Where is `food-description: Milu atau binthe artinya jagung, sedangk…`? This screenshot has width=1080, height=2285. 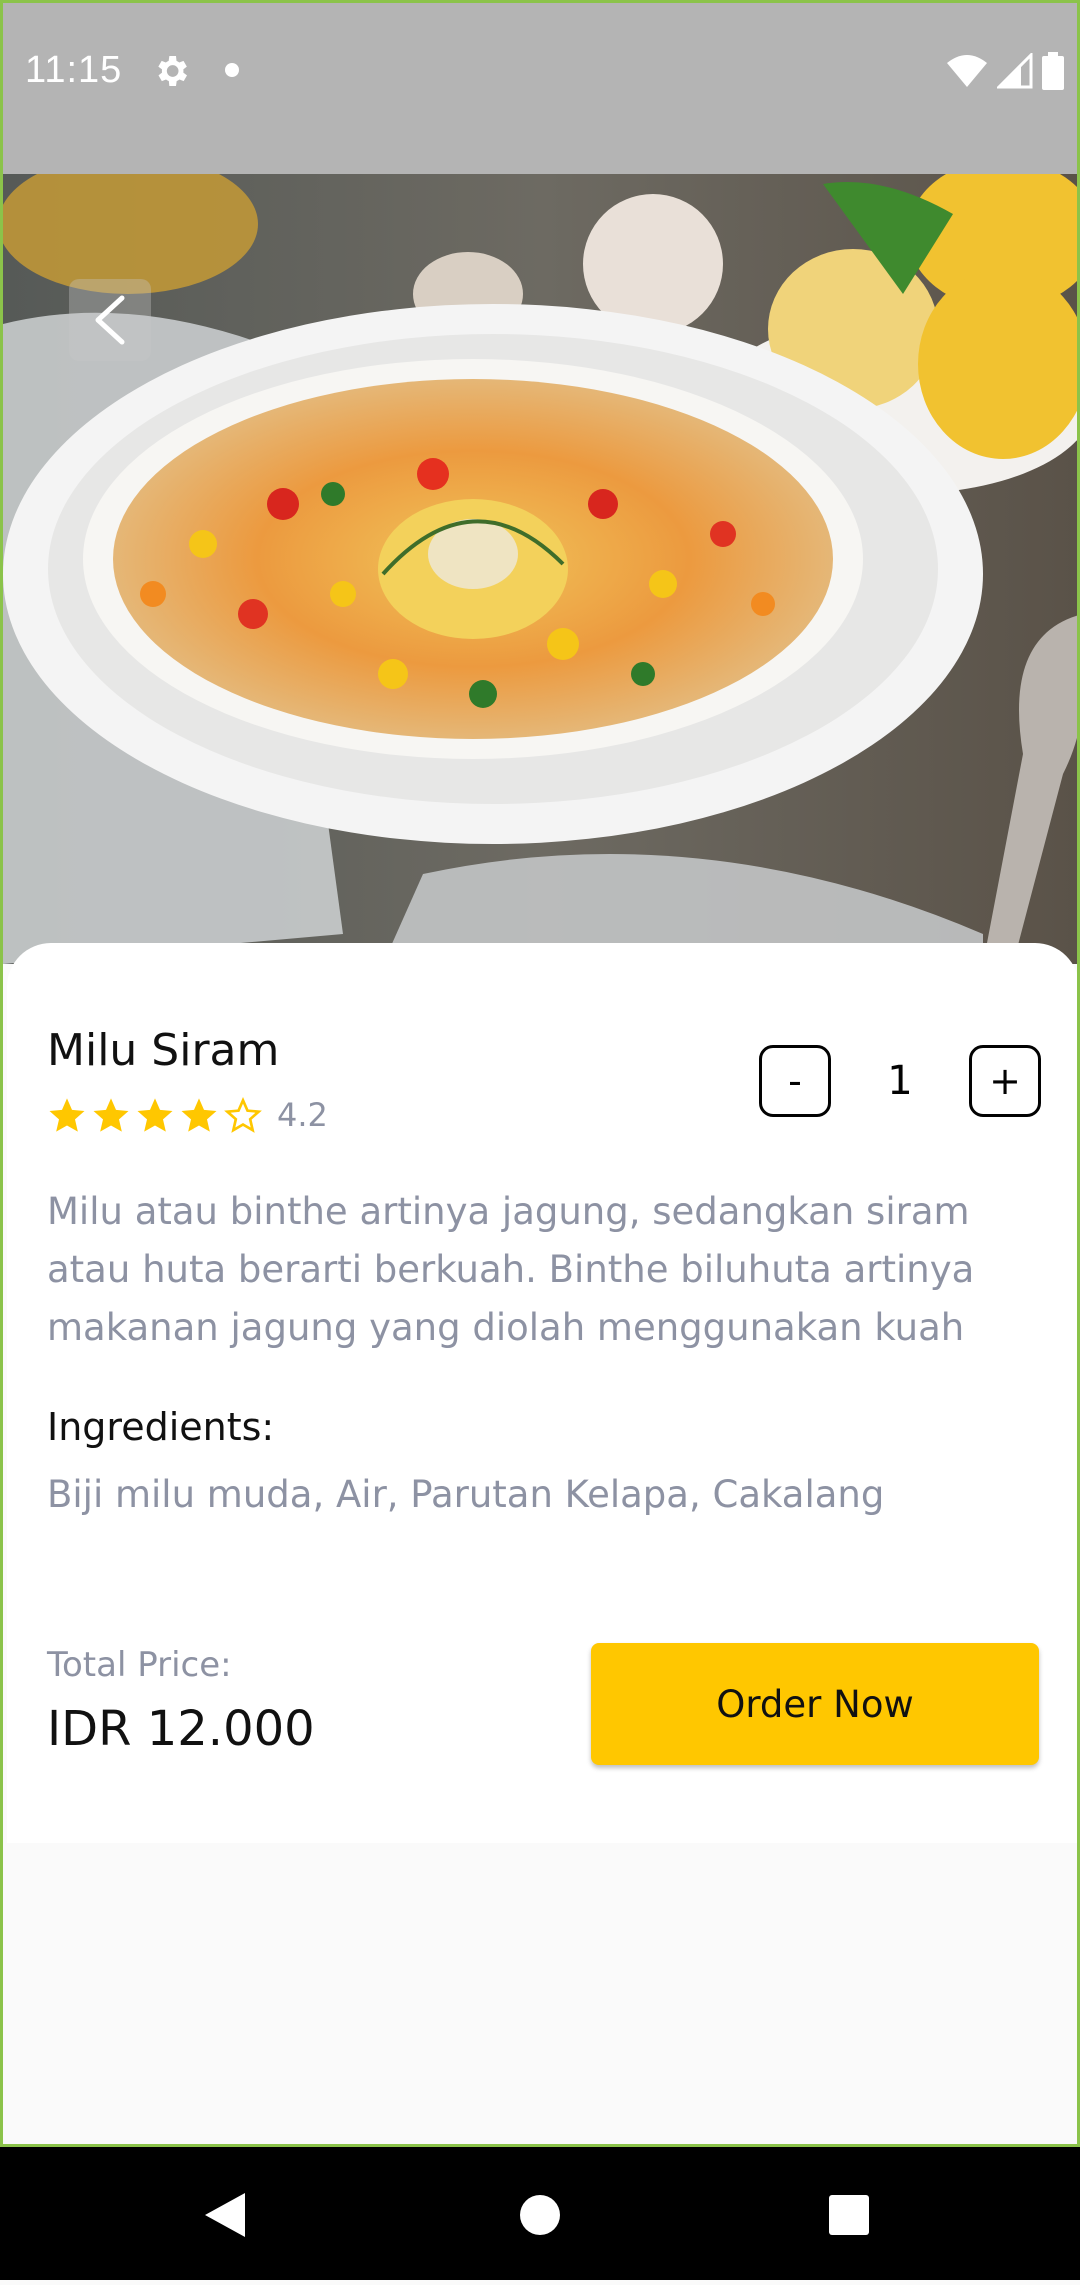 food-description: Milu atau binthe artinya jagung, sedangk… is located at coordinates (511, 1269).